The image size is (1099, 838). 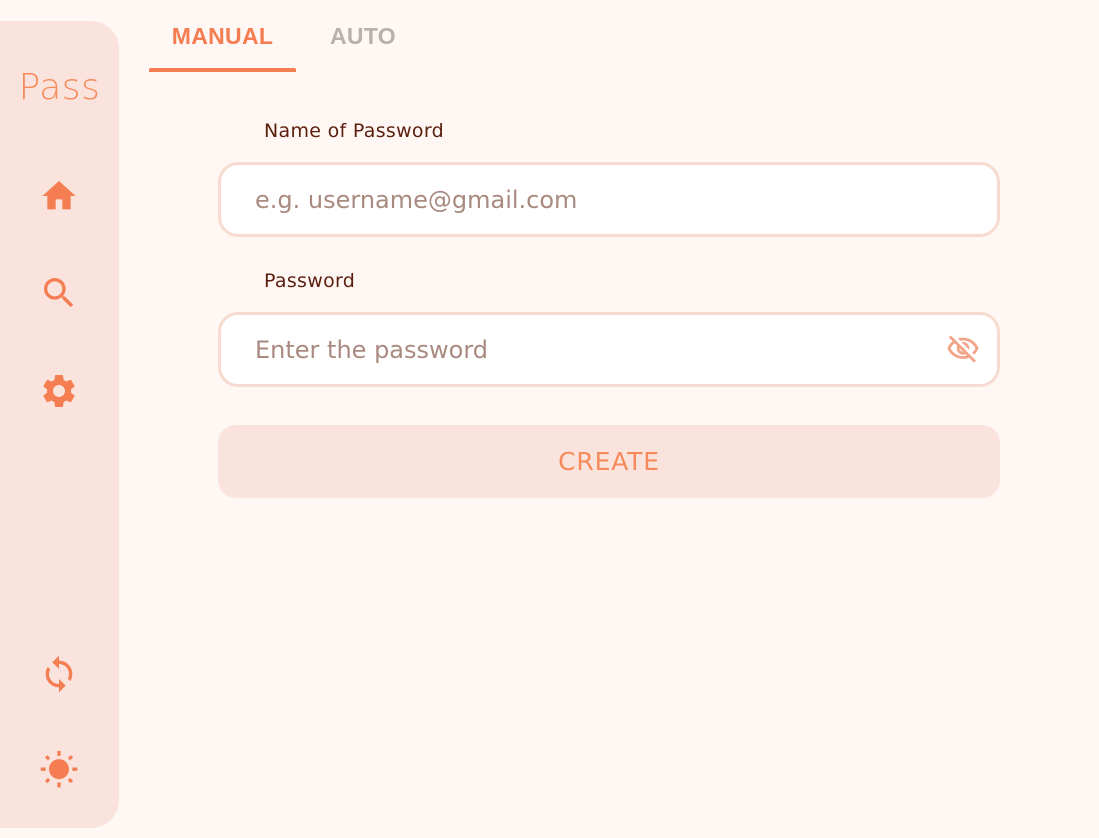 I want to click on theme-toggle-button, so click(x=59, y=772).